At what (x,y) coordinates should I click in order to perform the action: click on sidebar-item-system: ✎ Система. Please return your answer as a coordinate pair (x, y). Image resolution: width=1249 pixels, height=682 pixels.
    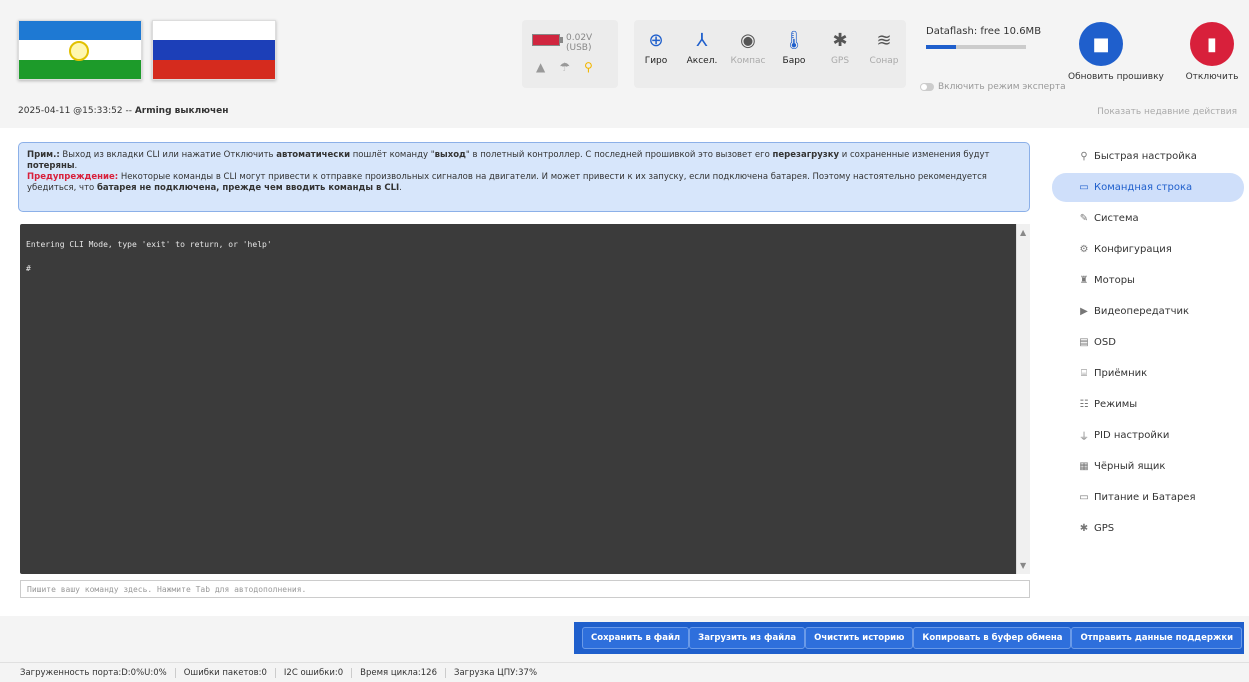
    Looking at the image, I should click on (1148, 218).